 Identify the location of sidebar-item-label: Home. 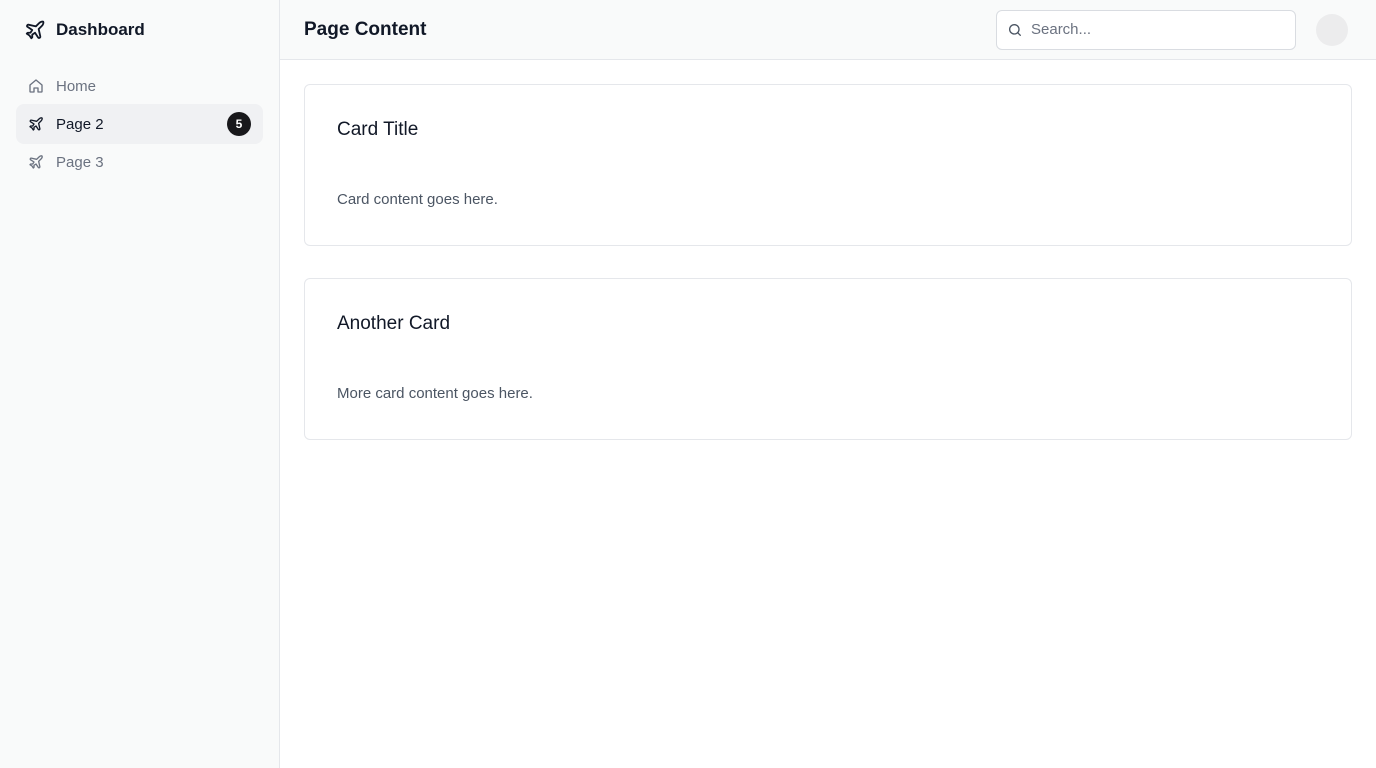
(76, 86).